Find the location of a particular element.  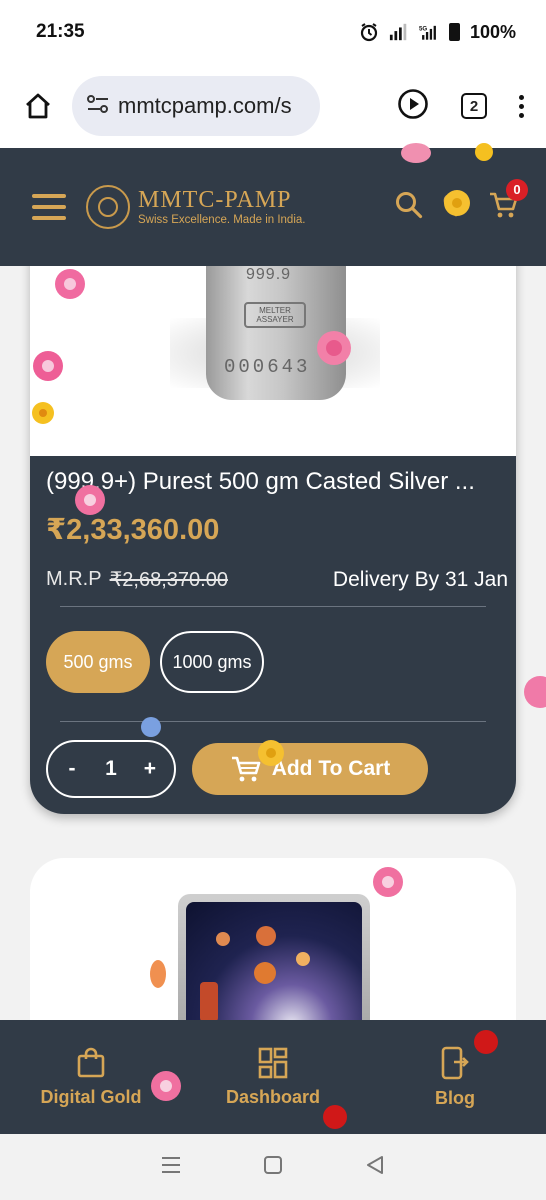

dashboard-grid-icon is located at coordinates (273, 1062).